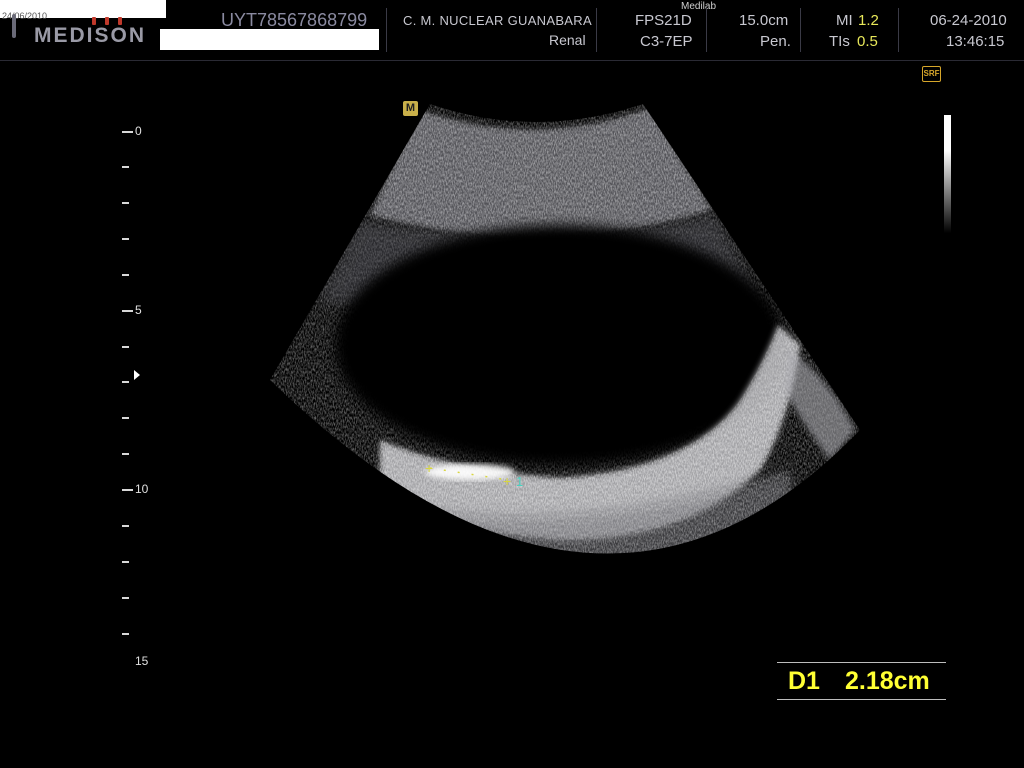 Image resolution: width=1024 pixels, height=768 pixels. I want to click on caliper-end-handle: +, so click(507, 481).